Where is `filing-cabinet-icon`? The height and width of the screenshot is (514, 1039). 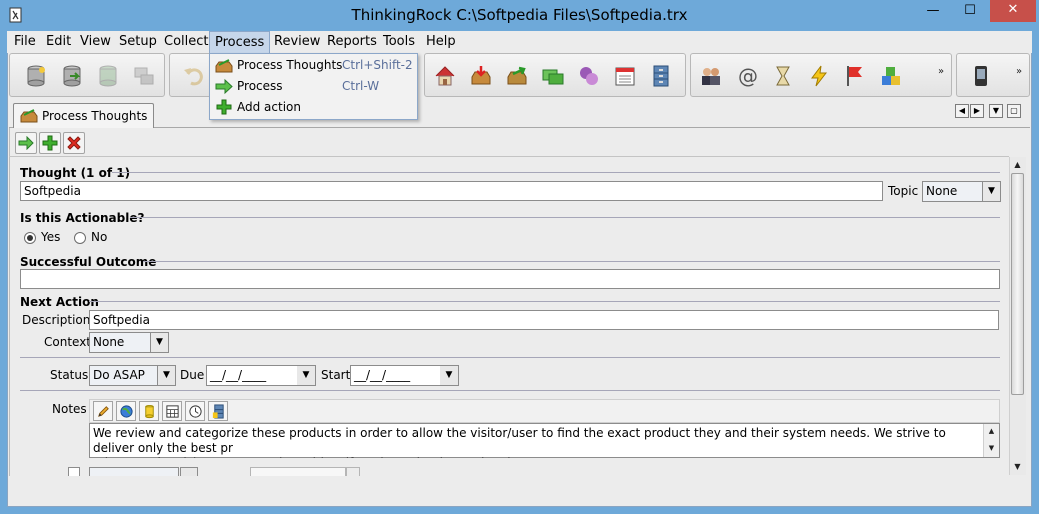 filing-cabinet-icon is located at coordinates (661, 76).